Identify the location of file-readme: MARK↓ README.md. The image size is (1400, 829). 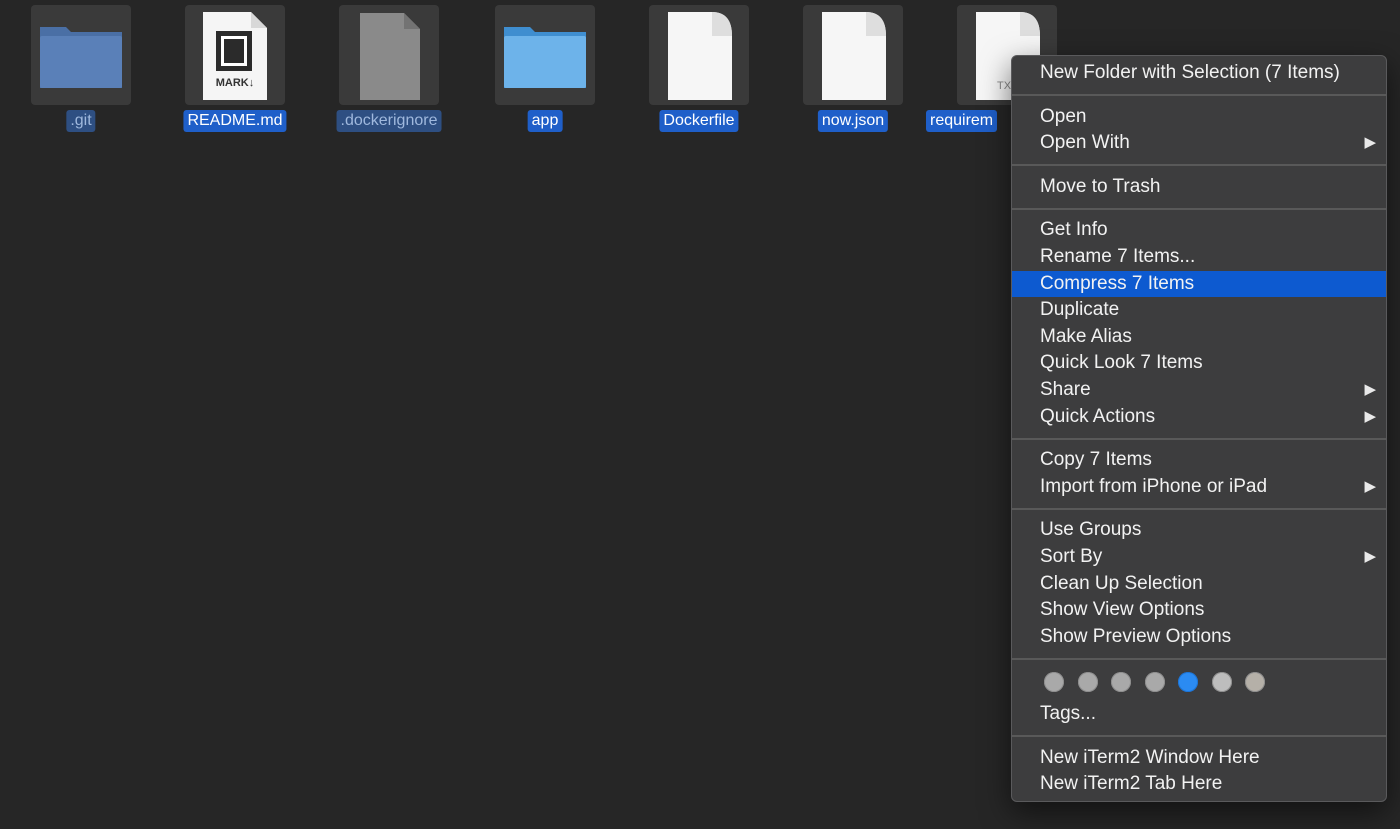
(235, 70).